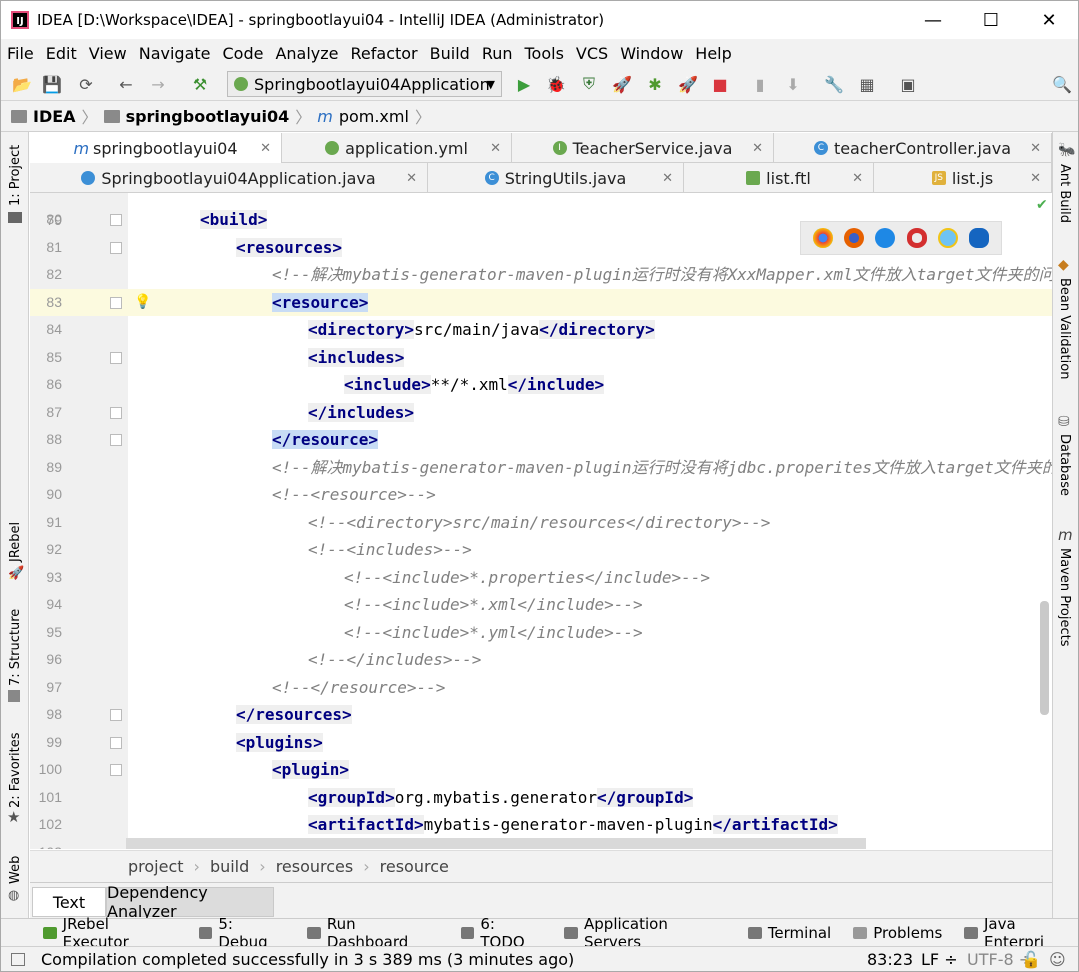 This screenshot has height=972, width=1079. What do you see at coordinates (54, 116) in the screenshot?
I see `nav-root: IDEA` at bounding box center [54, 116].